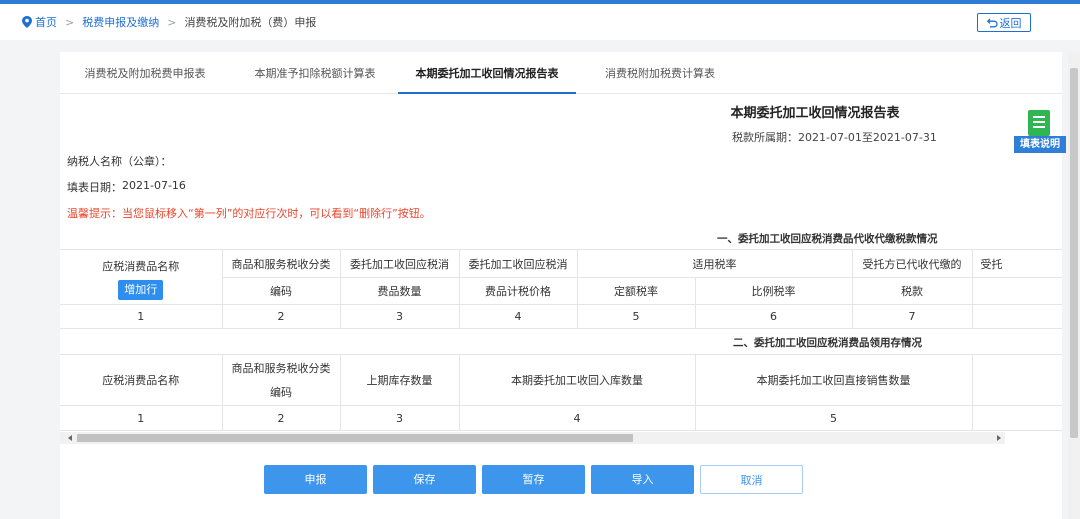  Describe the element at coordinates (1010, 23) in the screenshot. I see `back-button-label: 返回` at that location.